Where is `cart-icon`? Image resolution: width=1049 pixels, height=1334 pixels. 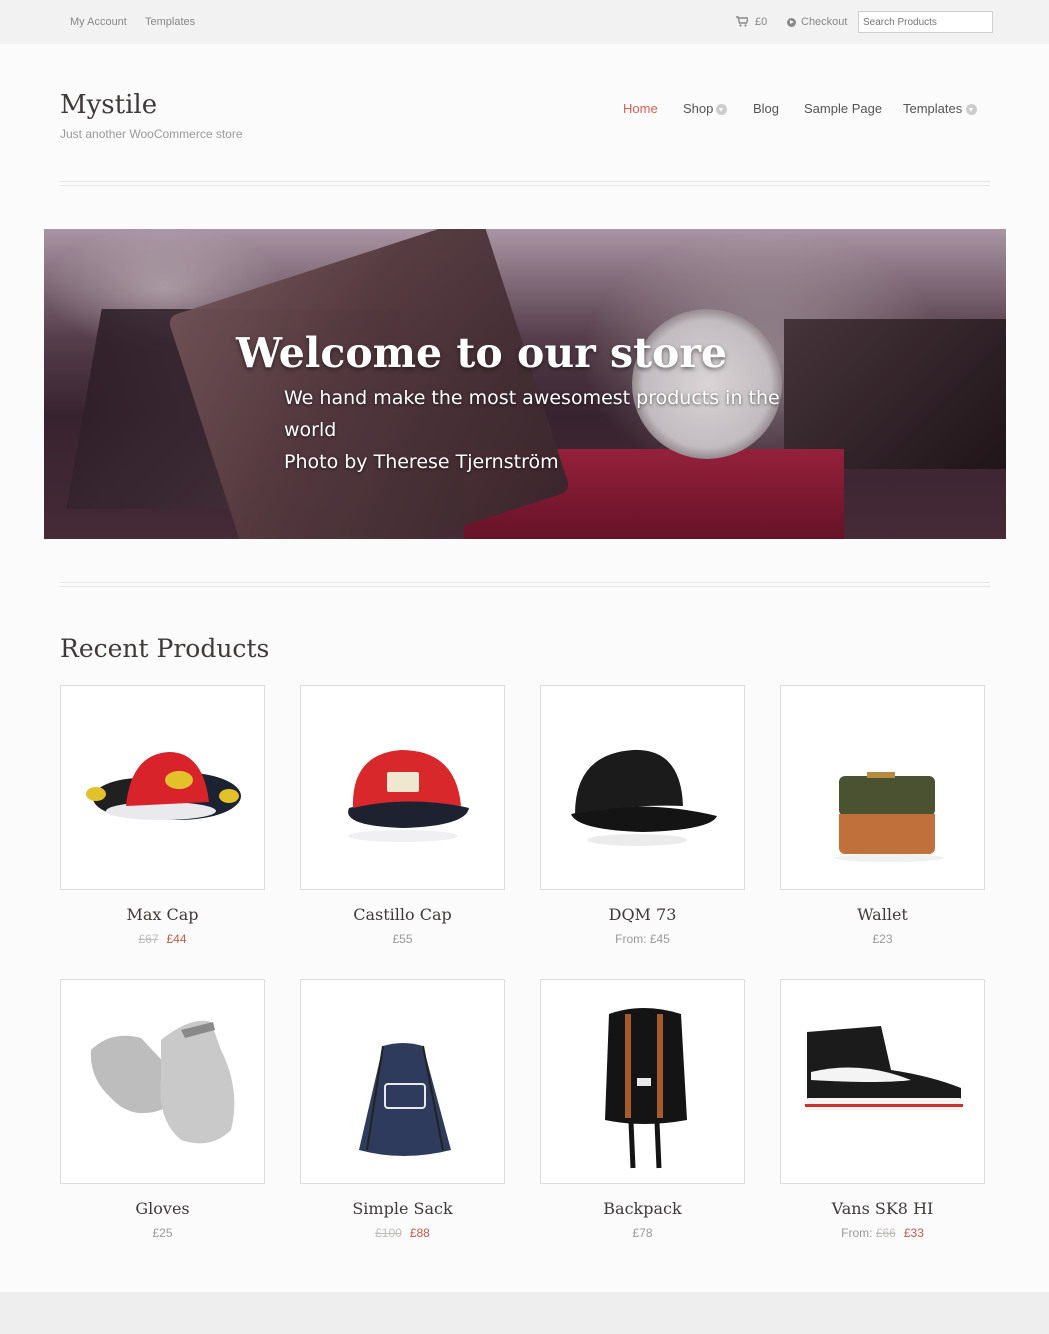
cart-icon is located at coordinates (742, 21).